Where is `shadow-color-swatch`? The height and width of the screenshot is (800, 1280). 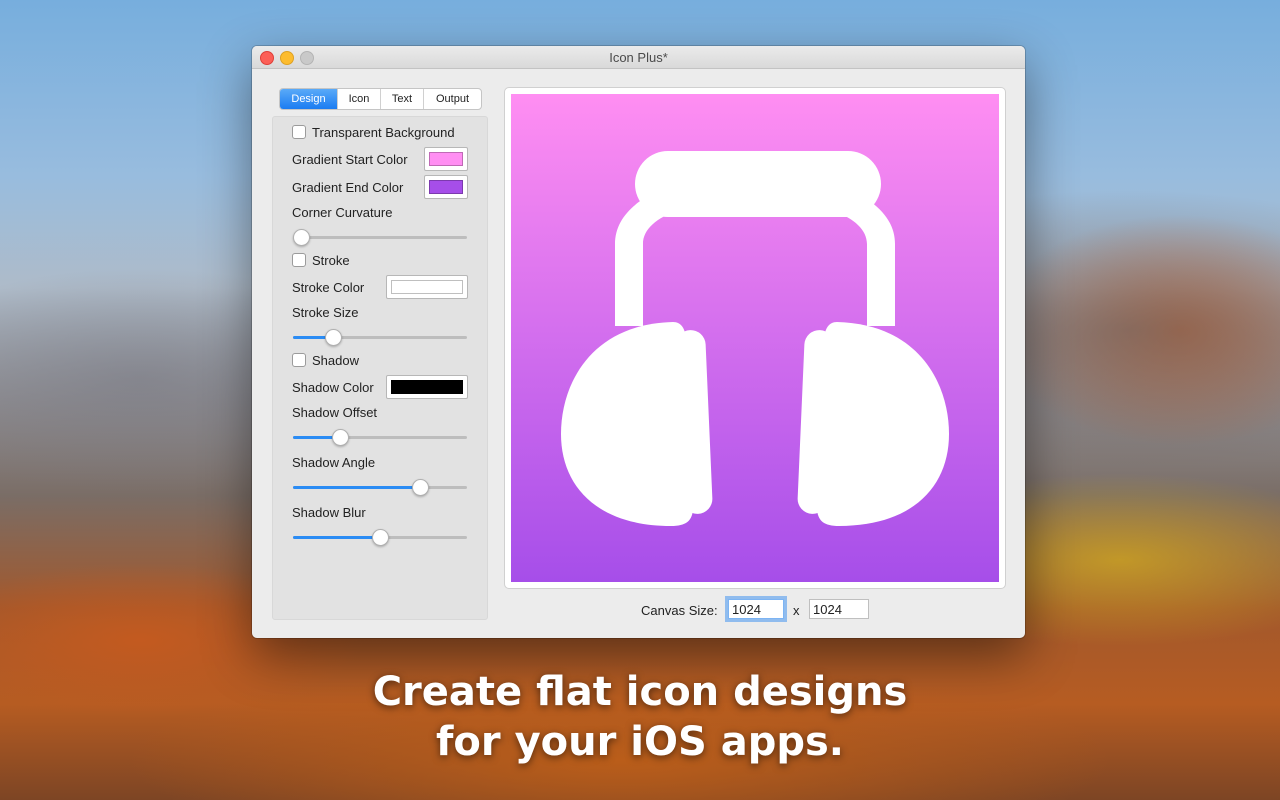 shadow-color-swatch is located at coordinates (427, 387).